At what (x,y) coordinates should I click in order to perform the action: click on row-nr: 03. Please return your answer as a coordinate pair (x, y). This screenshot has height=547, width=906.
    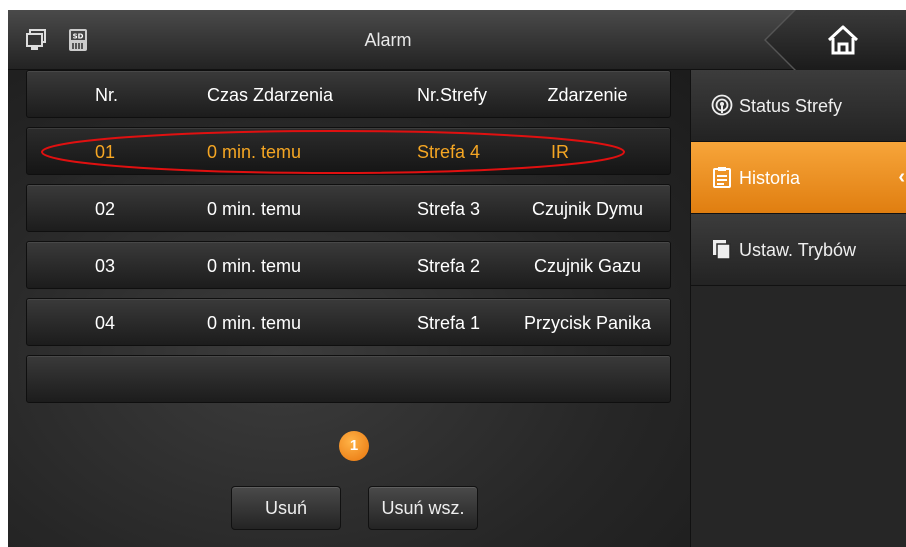
    Looking at the image, I should click on (105, 266).